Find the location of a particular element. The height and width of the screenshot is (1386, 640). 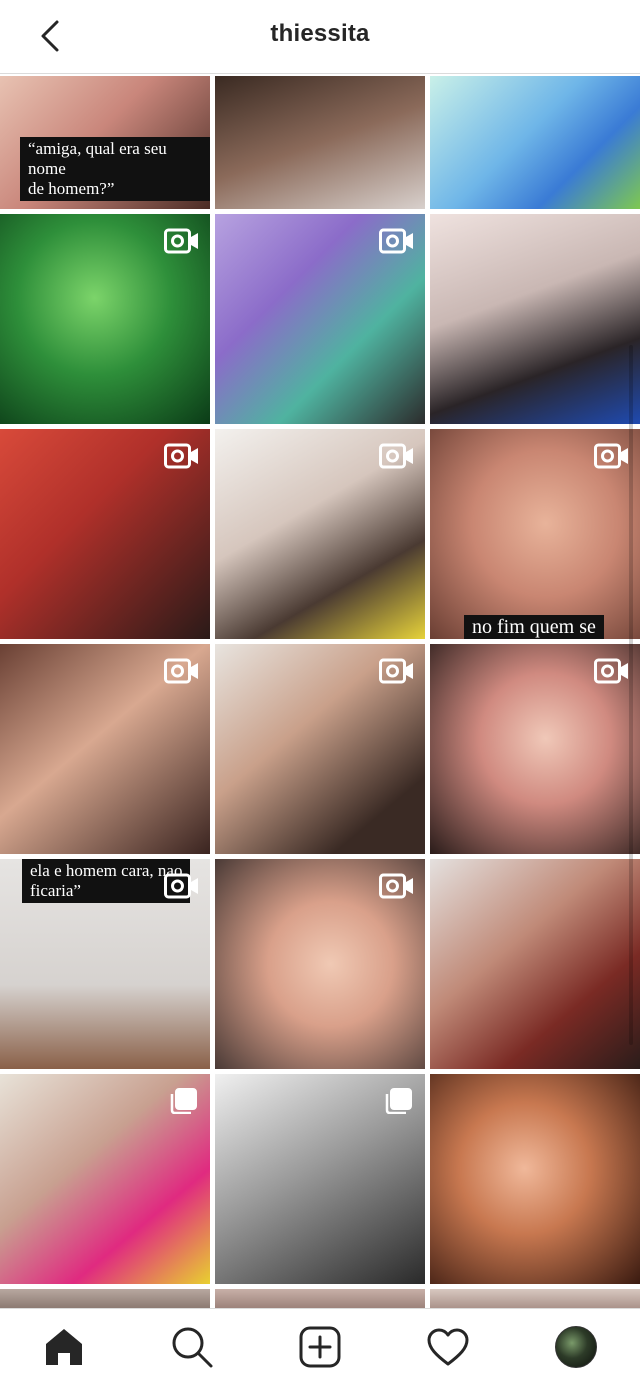

search-icon is located at coordinates (192, 1347).